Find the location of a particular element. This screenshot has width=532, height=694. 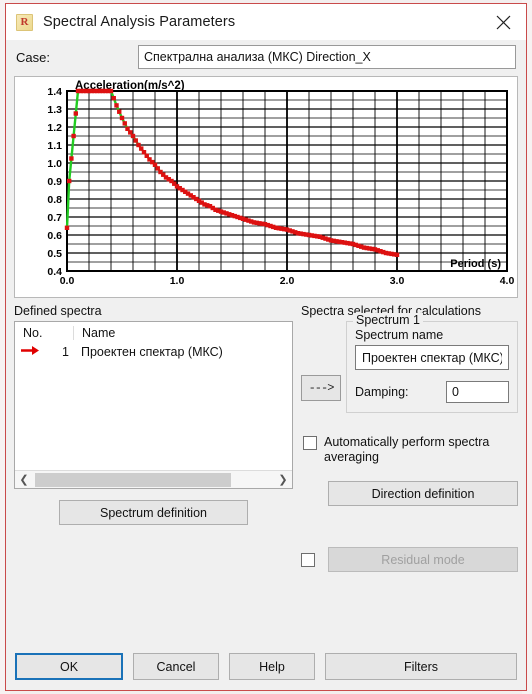

svg-text: 0.7 is located at coordinates (54, 218).